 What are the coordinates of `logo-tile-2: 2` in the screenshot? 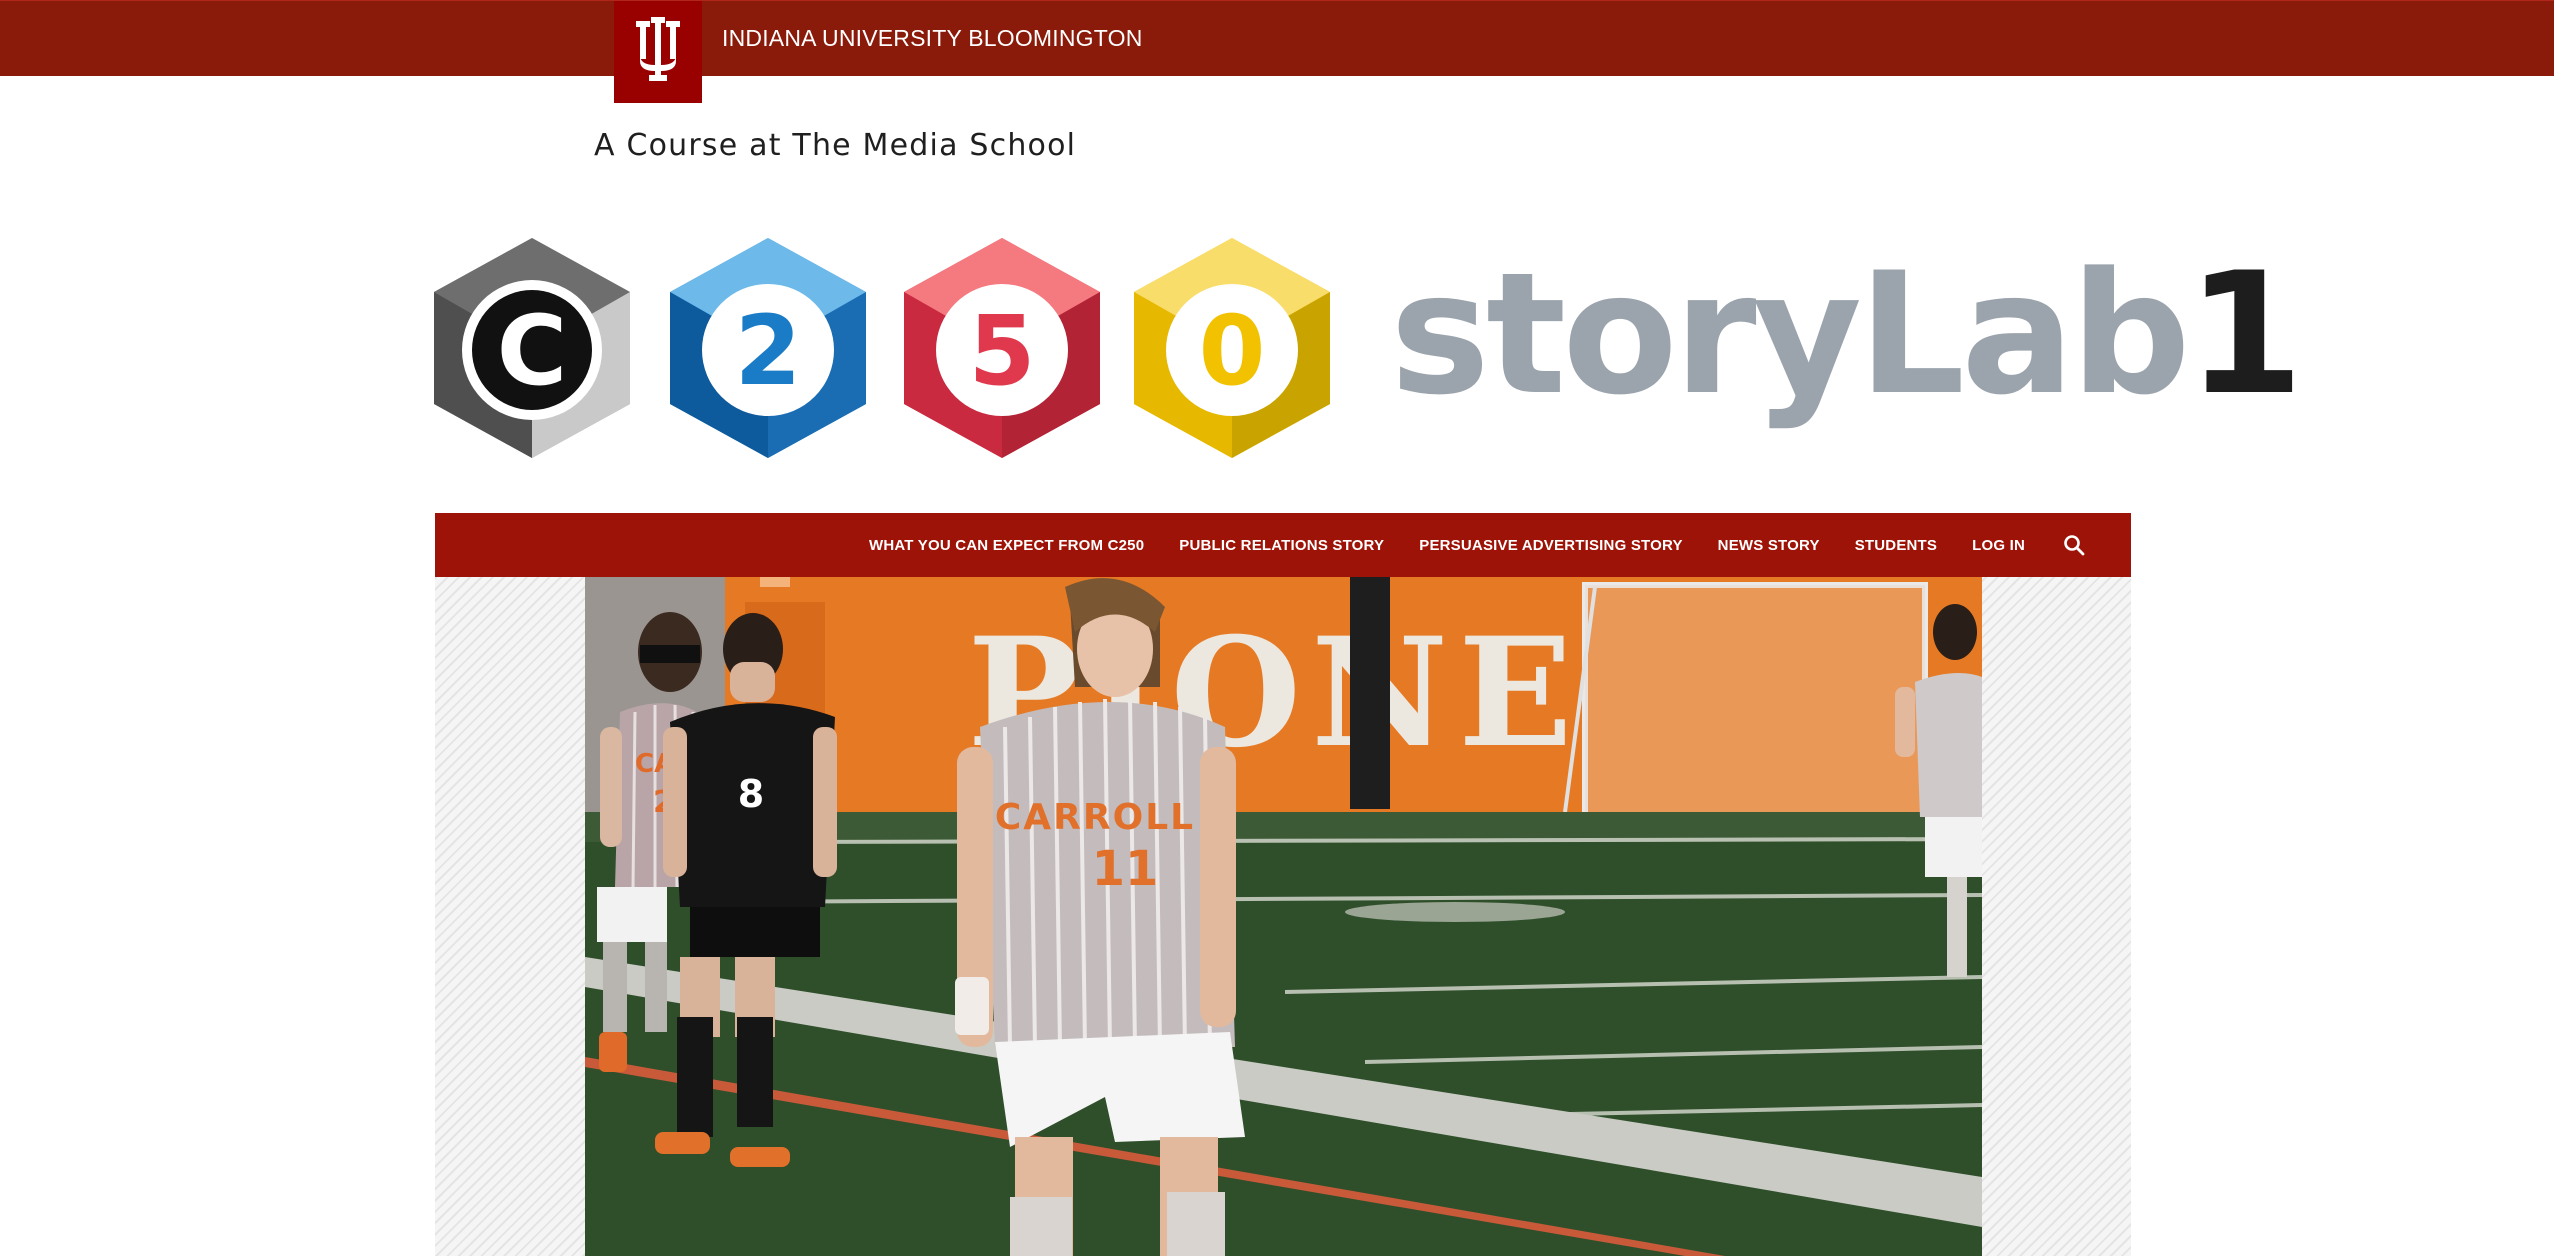 It's located at (768, 348).